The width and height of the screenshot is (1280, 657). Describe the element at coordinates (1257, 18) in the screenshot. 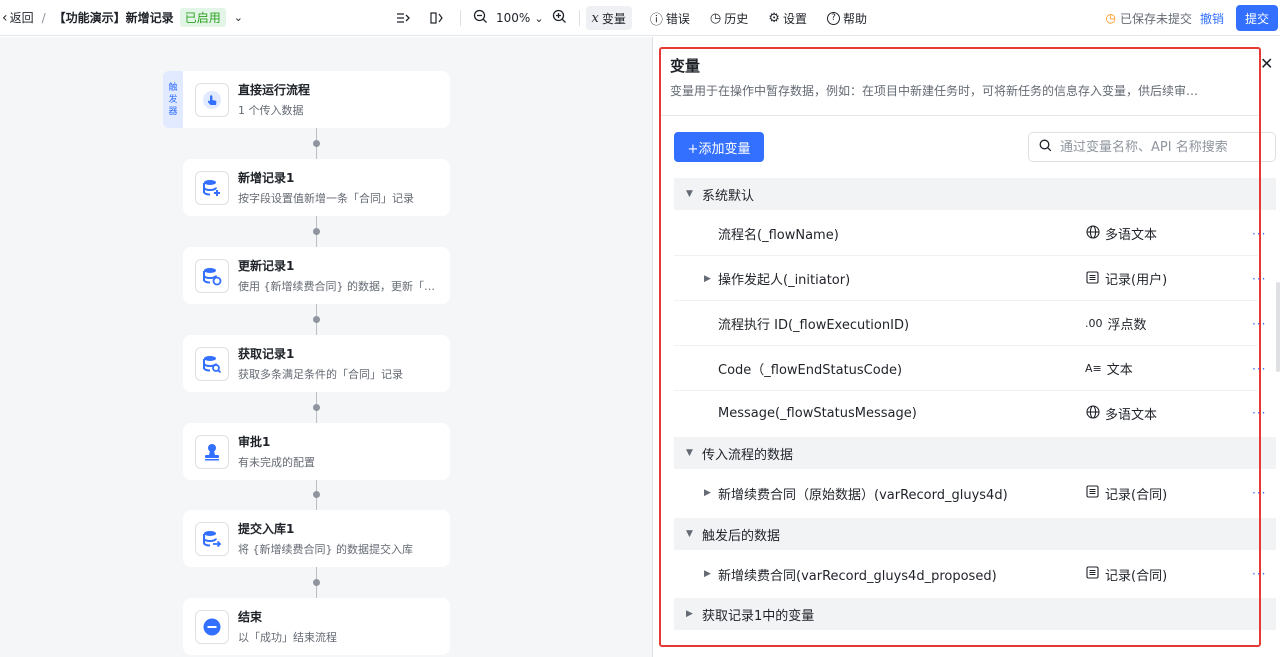

I see `submit-button: 提交` at that location.